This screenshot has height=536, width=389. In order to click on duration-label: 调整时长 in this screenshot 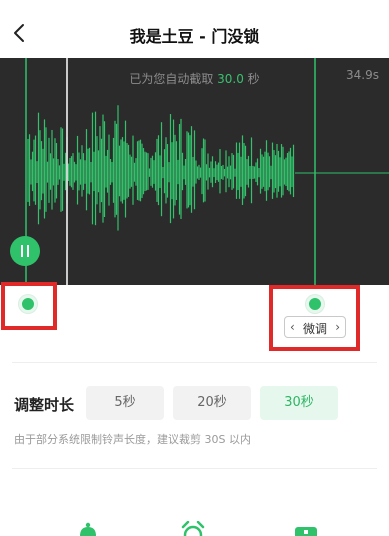, I will do `click(44, 405)`.